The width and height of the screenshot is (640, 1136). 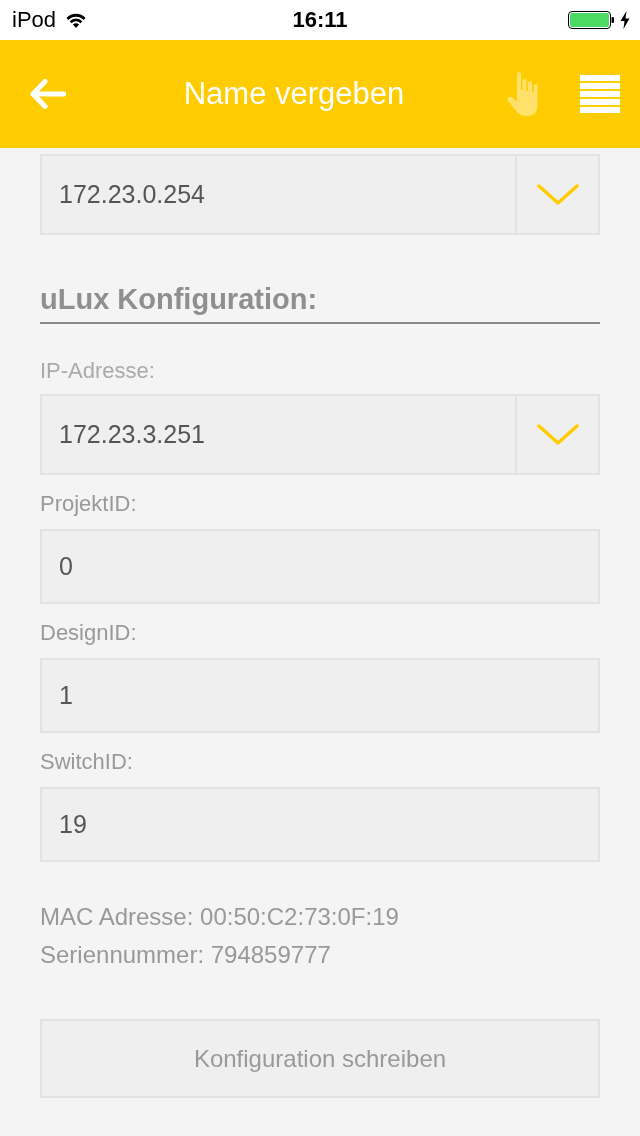 What do you see at coordinates (320, 20) in the screenshot?
I see `clock-time: 16:11` at bounding box center [320, 20].